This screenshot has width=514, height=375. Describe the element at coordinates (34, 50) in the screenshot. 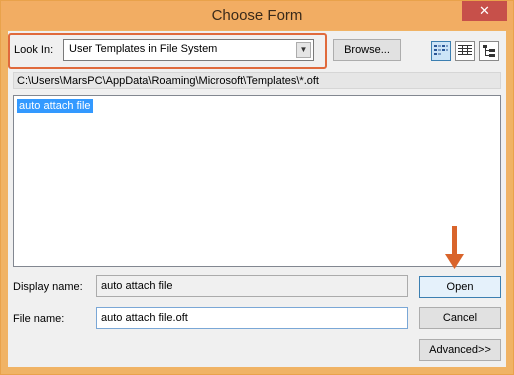

I see `look-in-label: Look In:` at that location.